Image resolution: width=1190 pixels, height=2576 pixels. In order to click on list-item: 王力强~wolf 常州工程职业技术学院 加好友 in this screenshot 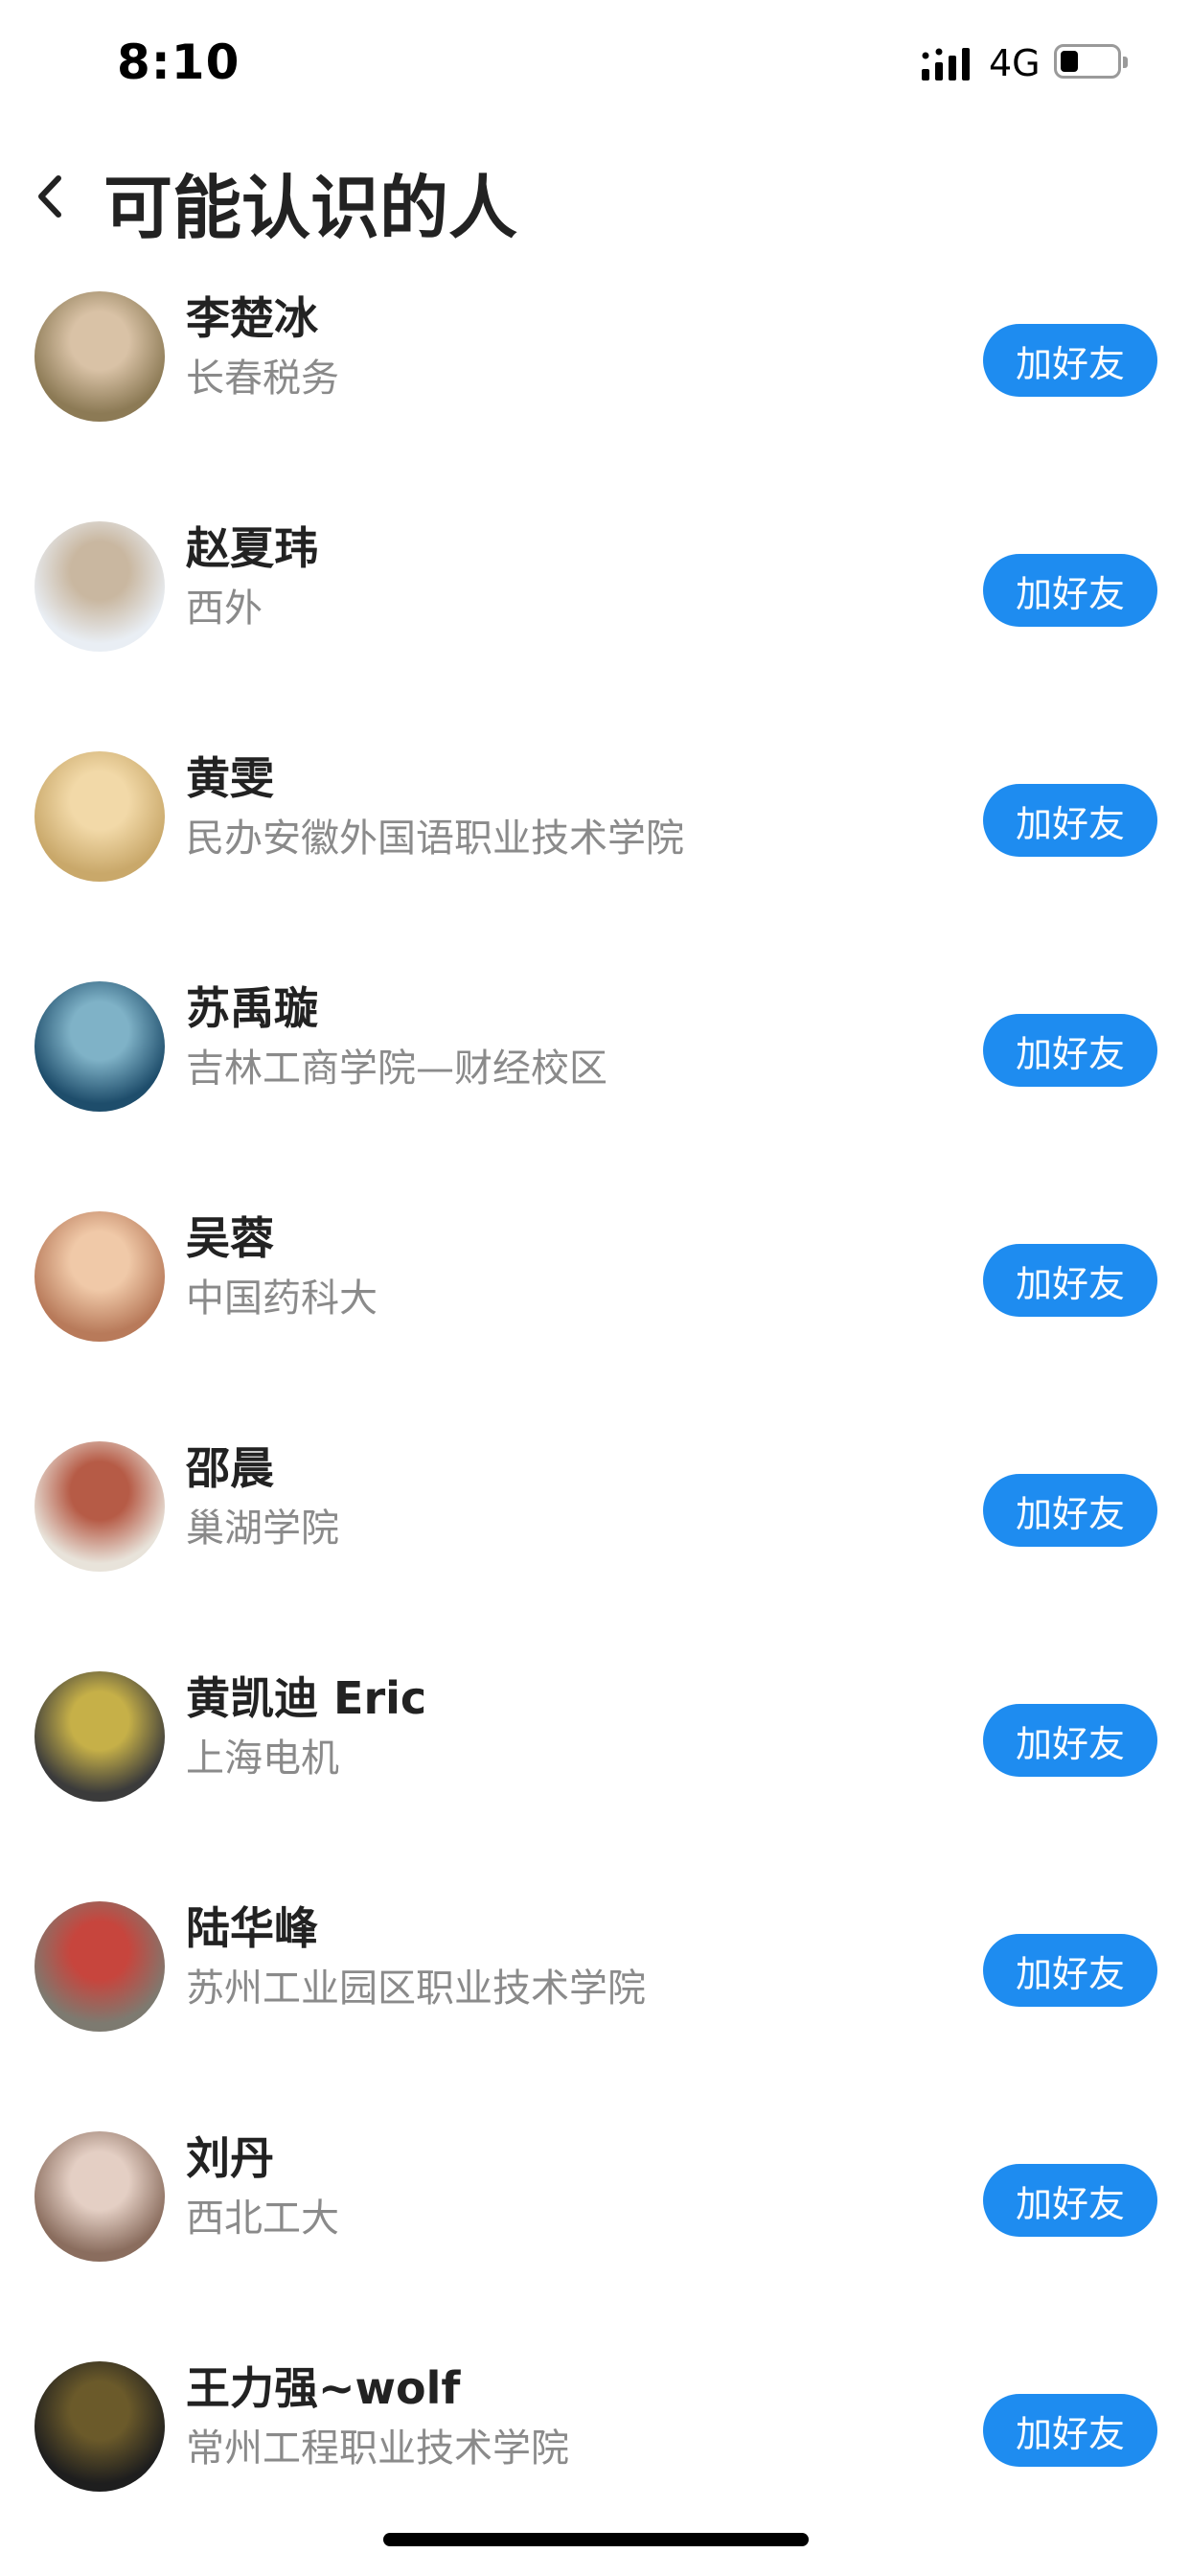, I will do `click(595, 2448)`.